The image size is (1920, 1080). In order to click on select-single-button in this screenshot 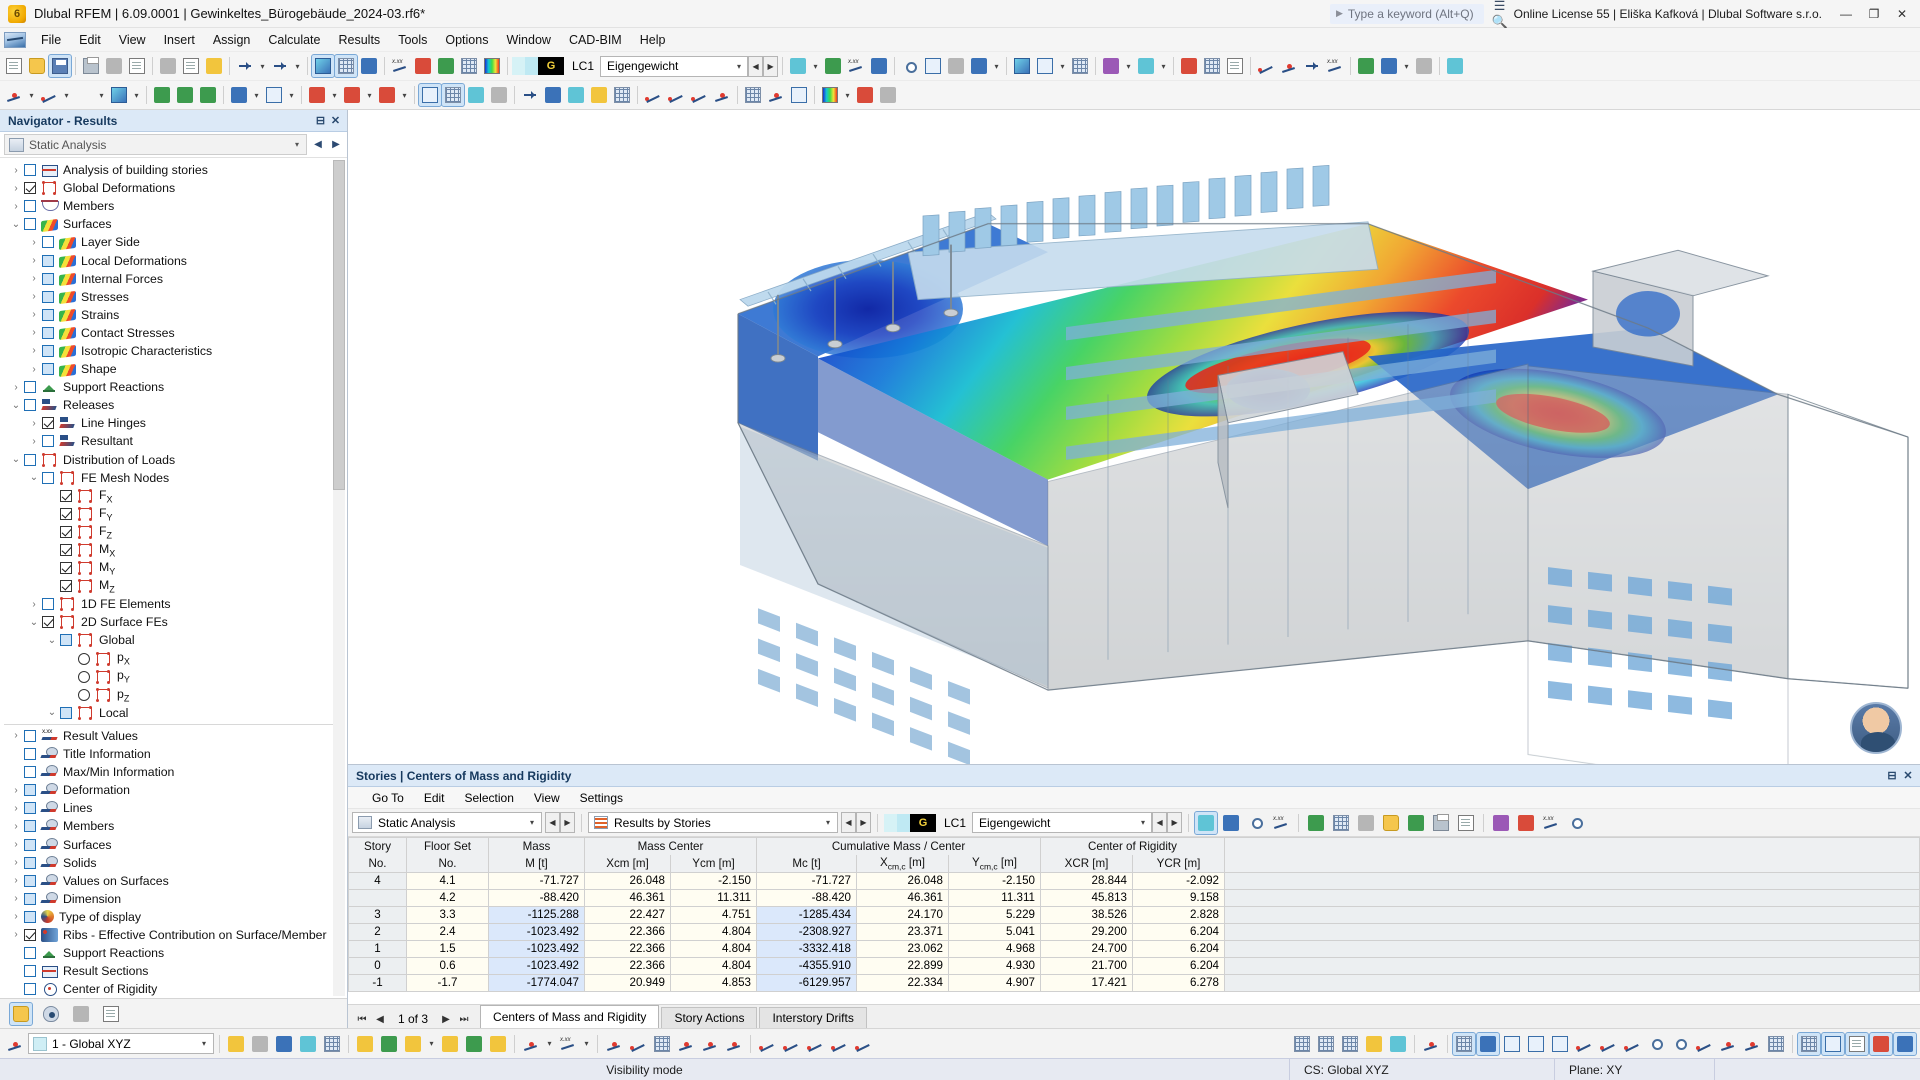, I will do `click(430, 95)`.